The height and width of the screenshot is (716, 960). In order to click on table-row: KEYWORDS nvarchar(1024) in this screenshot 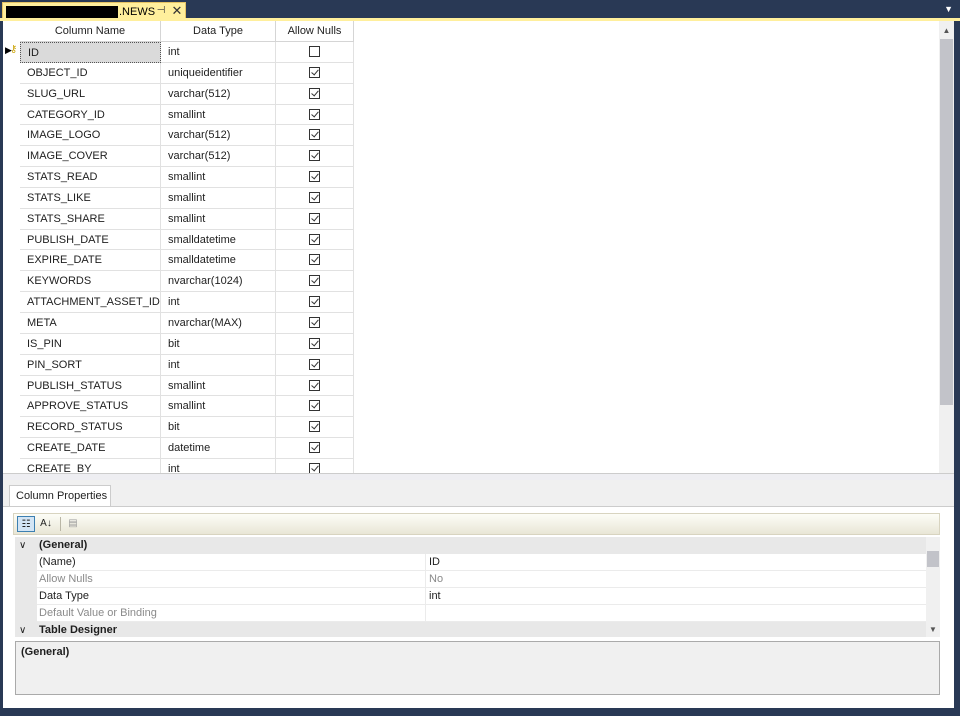, I will do `click(179, 282)`.